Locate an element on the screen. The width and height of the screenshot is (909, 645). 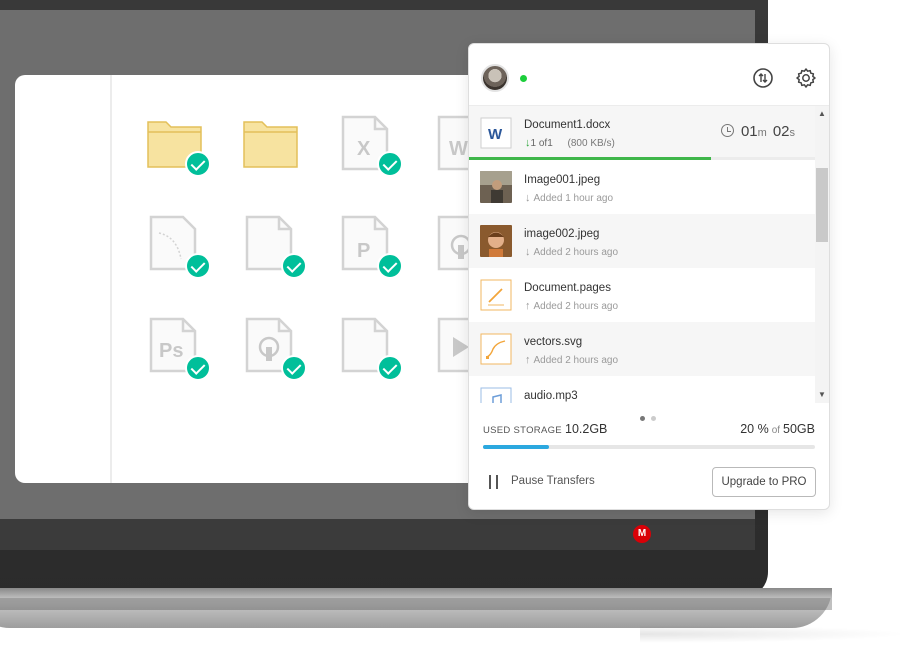
list-item: image002.jpeg ↓ Added 2 hours ago is located at coordinates (642, 241).